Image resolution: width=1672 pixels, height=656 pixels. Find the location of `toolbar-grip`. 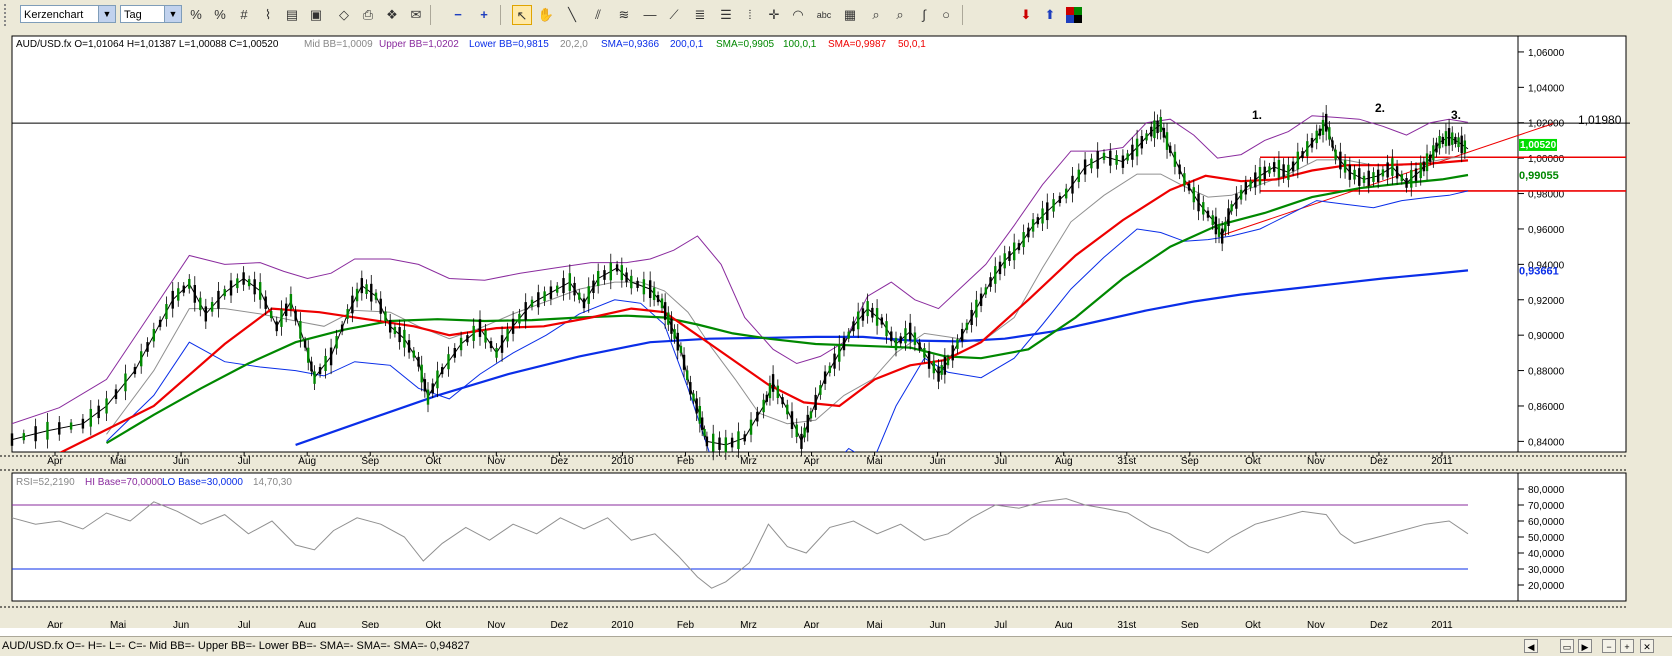

toolbar-grip is located at coordinates (8, 15).